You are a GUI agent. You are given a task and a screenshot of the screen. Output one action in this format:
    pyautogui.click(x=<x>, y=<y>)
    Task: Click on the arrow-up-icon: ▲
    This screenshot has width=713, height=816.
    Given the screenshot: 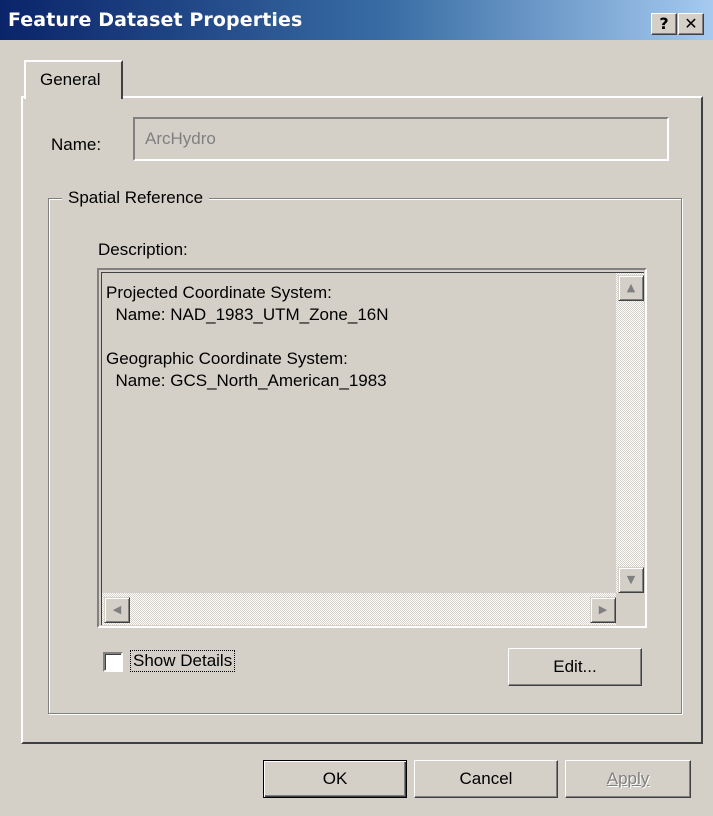 What is the action you would take?
    pyautogui.click(x=631, y=287)
    